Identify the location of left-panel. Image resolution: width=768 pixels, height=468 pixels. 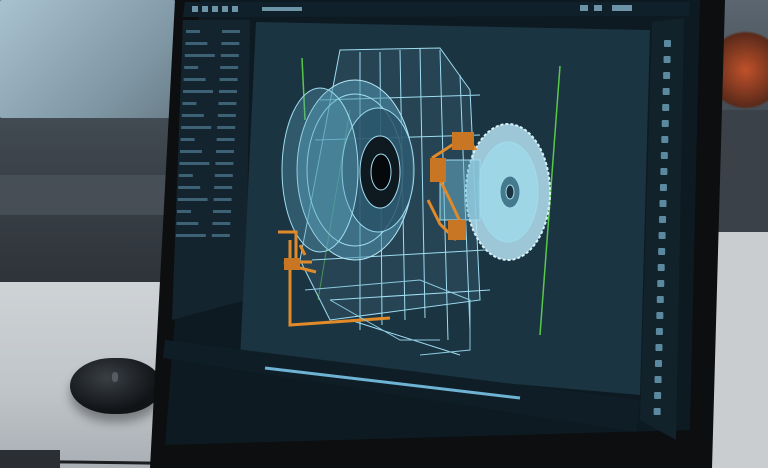
(211, 170).